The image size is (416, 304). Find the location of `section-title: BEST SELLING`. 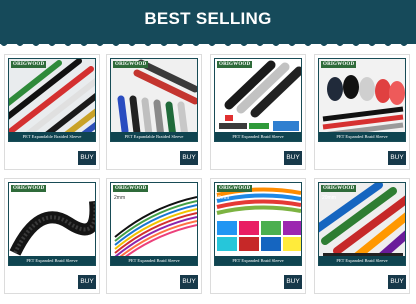

section-title: BEST SELLING is located at coordinates (208, 18).